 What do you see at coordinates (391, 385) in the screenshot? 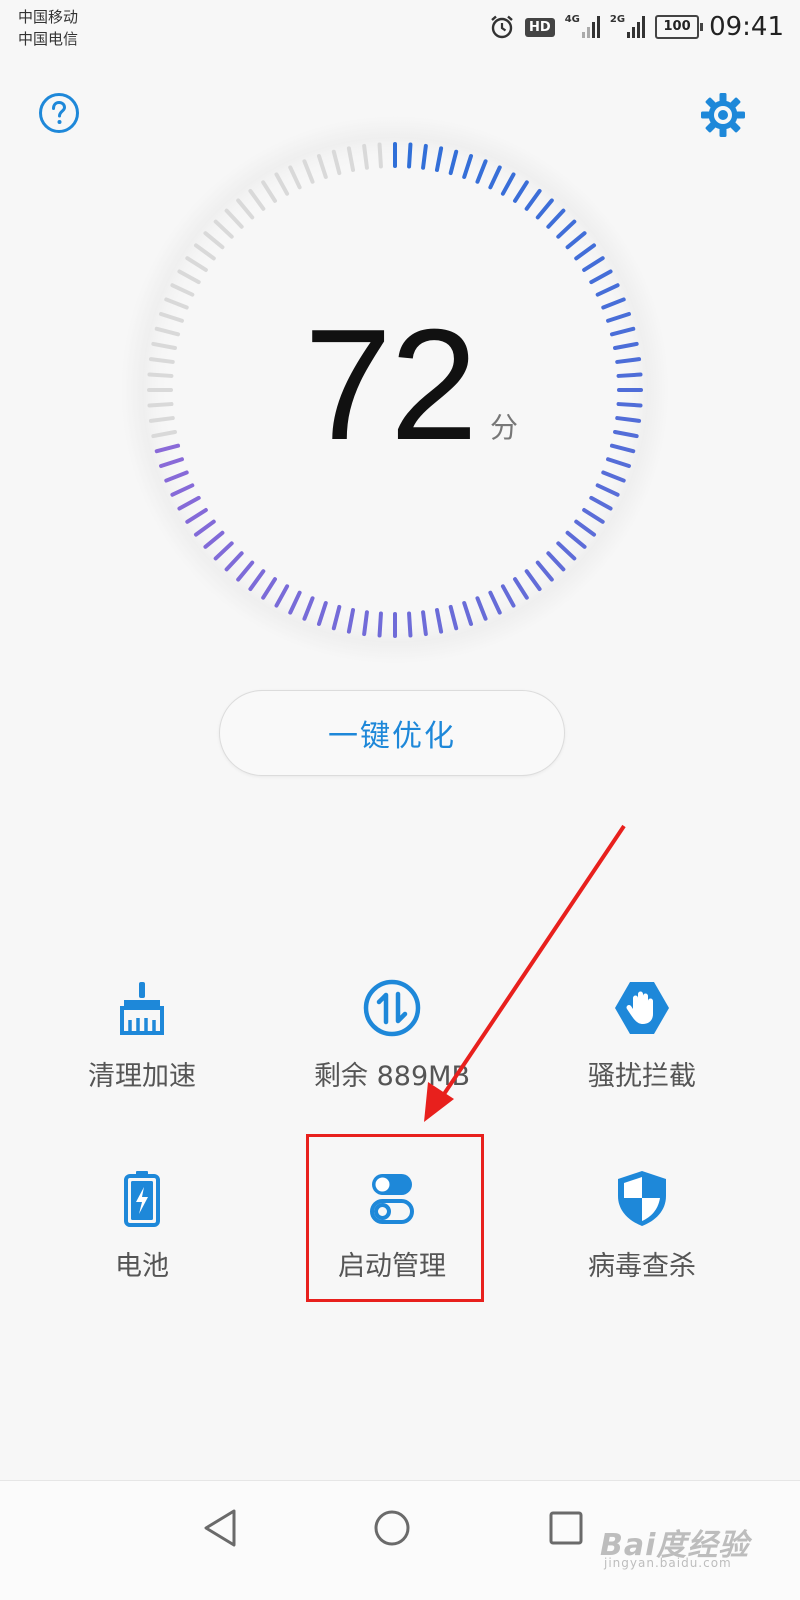
I see `score-value: 72` at bounding box center [391, 385].